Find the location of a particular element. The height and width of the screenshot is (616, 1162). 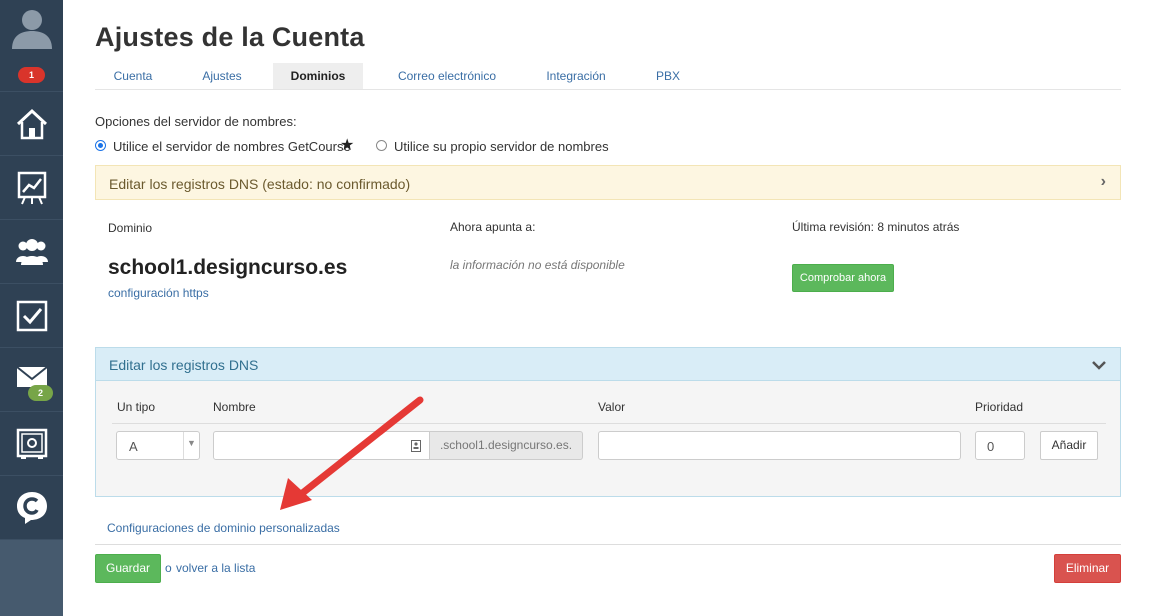

points-to-value: la información no está disponible is located at coordinates (537, 265).